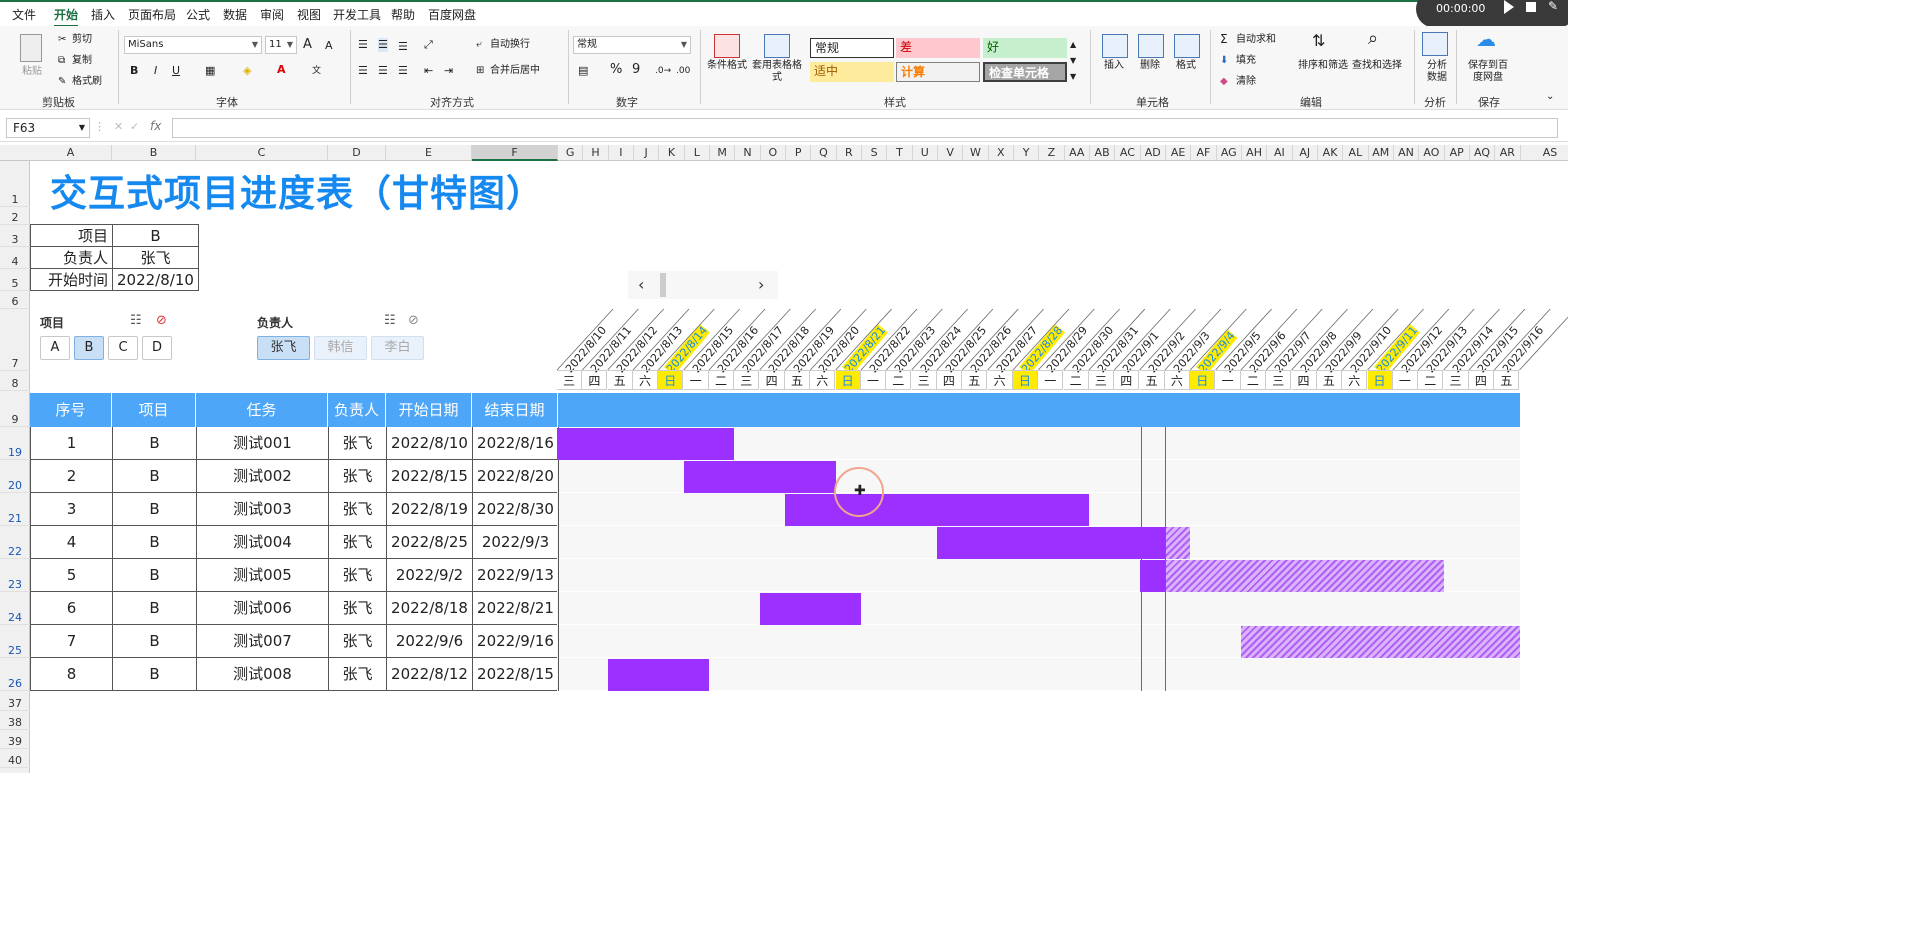  I want to click on project-slicer-item-C: C, so click(123, 348).